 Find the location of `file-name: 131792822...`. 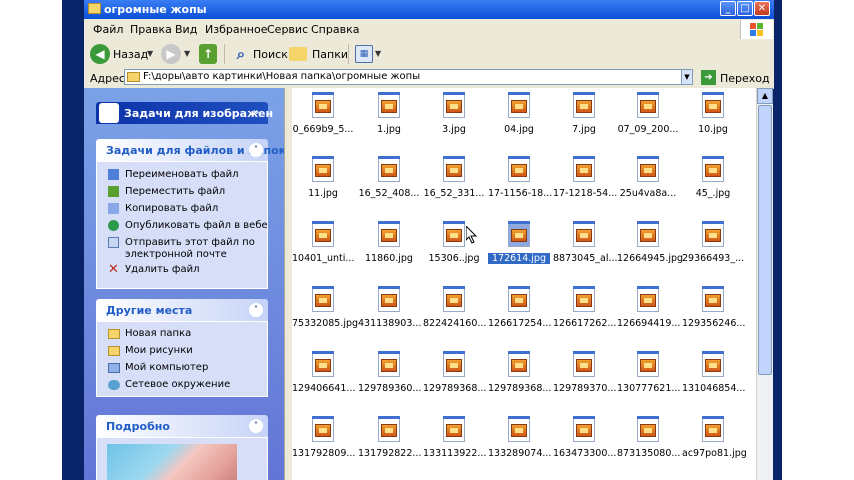

file-name: 131792822... is located at coordinates (389, 453).